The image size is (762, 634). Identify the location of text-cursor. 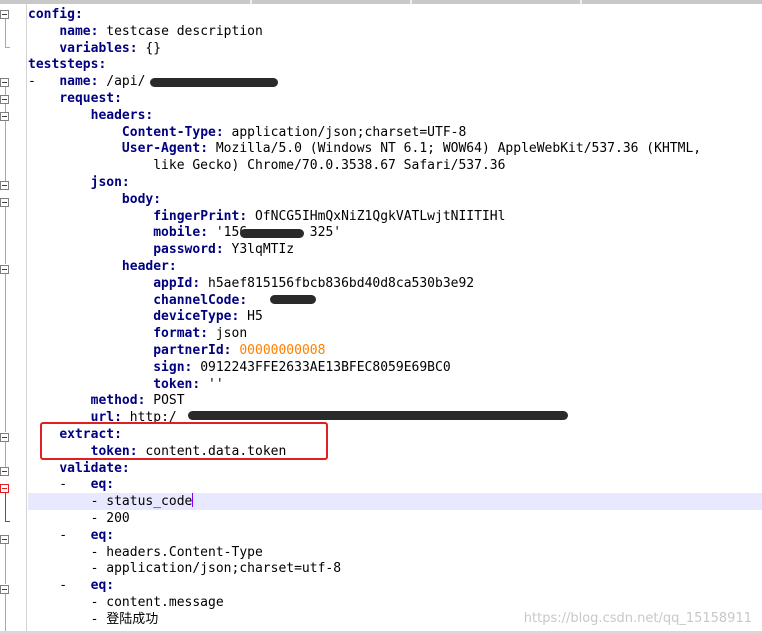
(193, 500).